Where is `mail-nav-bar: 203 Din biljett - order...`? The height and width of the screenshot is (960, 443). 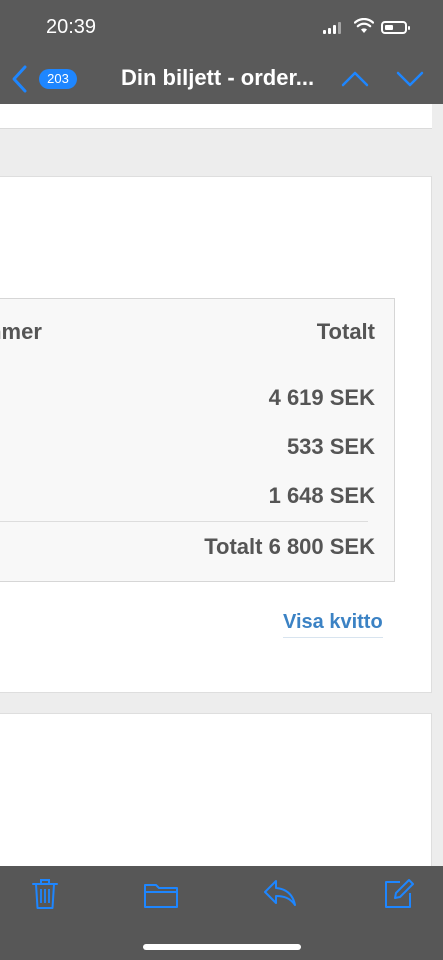
mail-nav-bar: 203 Din biljett - order... is located at coordinates (221, 79).